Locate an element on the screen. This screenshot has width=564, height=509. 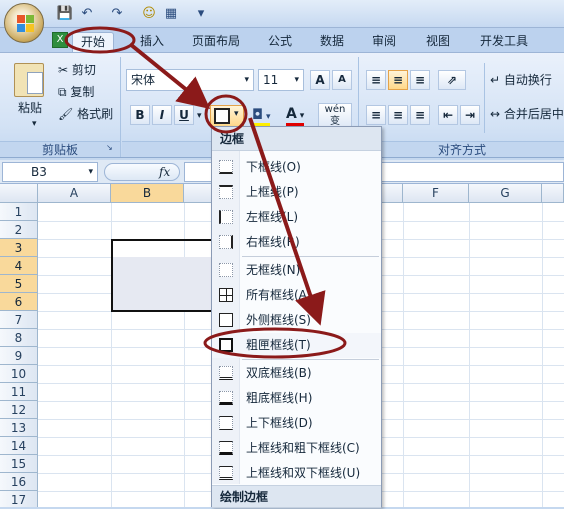
row-header: 9 is located at coordinates (19, 356).